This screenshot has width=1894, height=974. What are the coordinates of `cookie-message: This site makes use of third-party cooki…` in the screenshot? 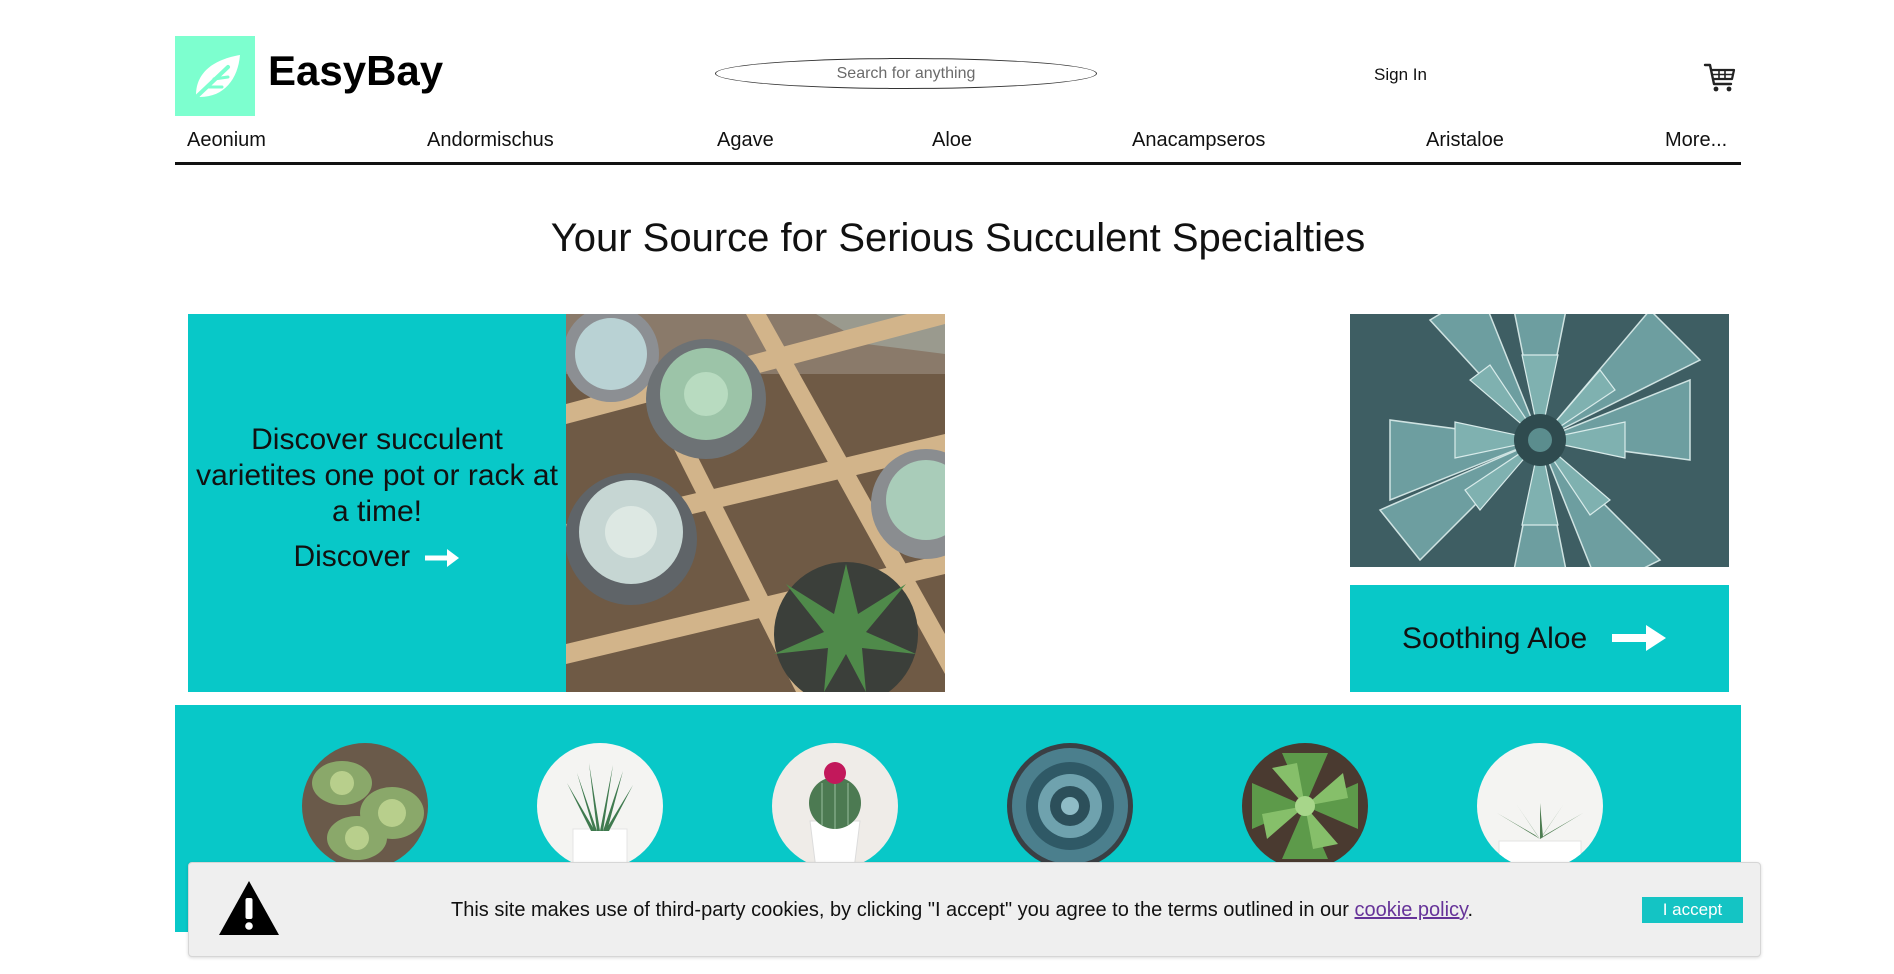 It's located at (962, 910).